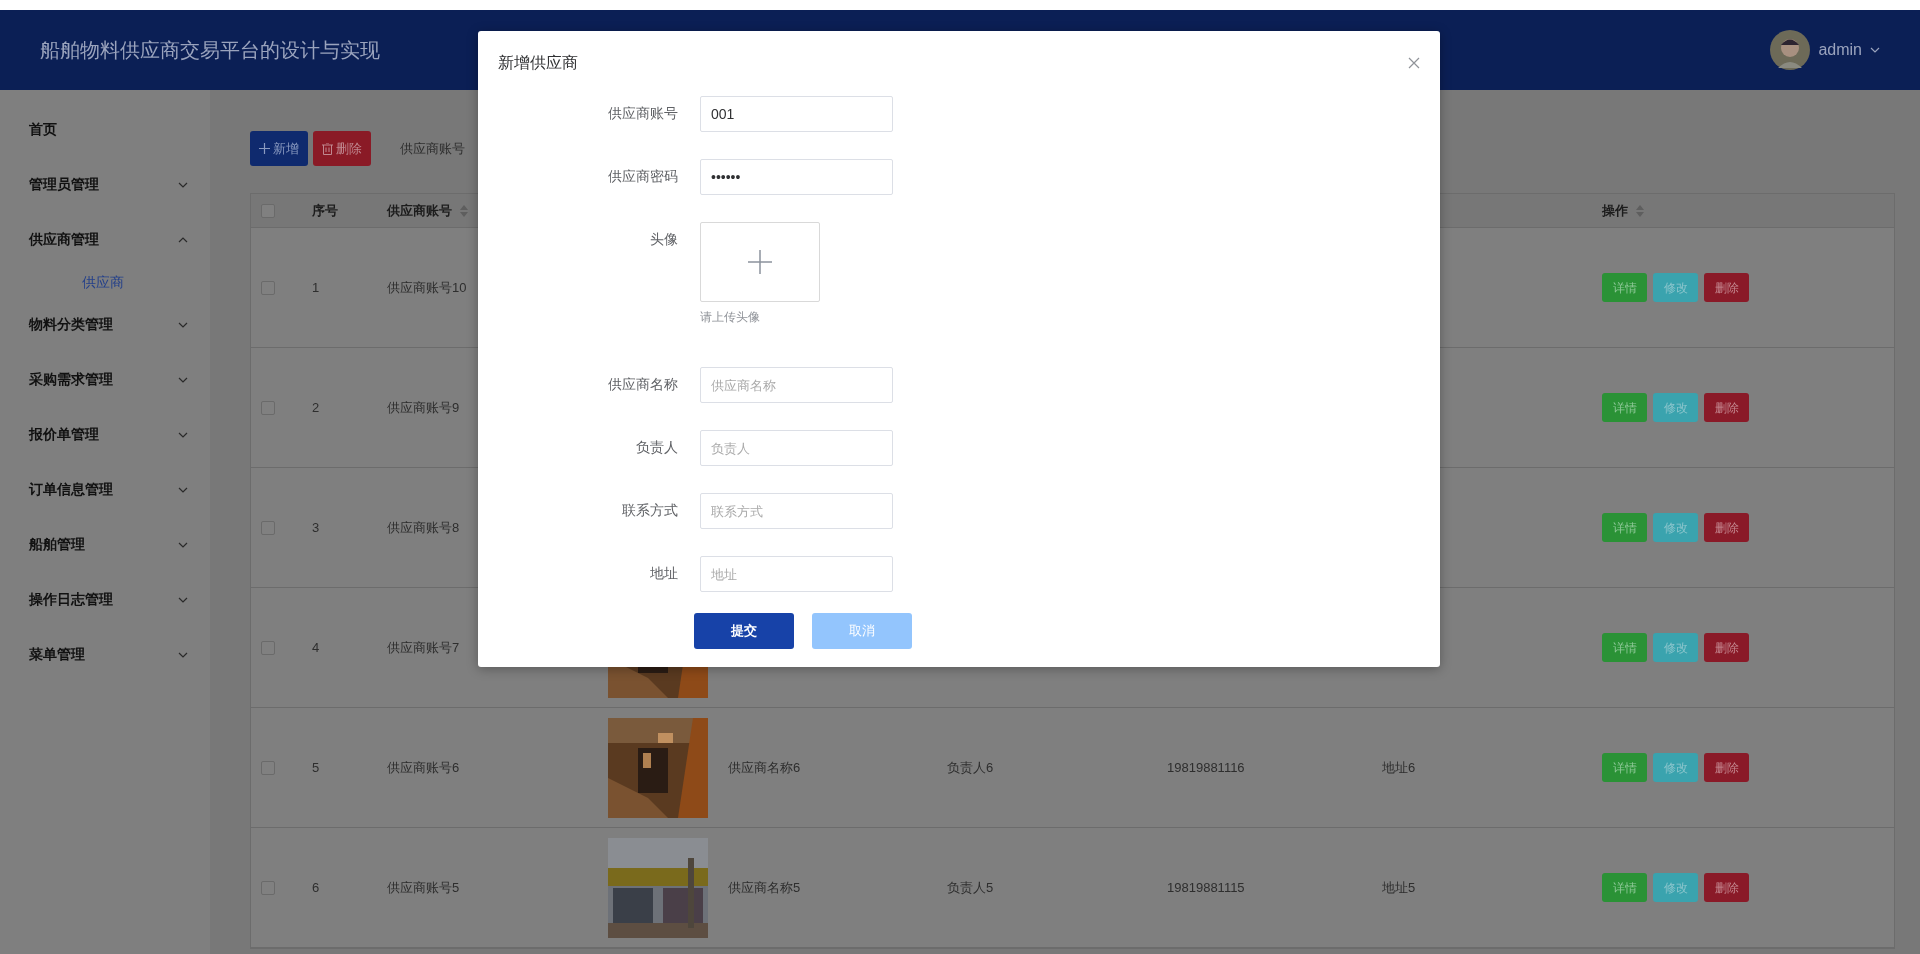  I want to click on input-field: ••••••, so click(796, 177).